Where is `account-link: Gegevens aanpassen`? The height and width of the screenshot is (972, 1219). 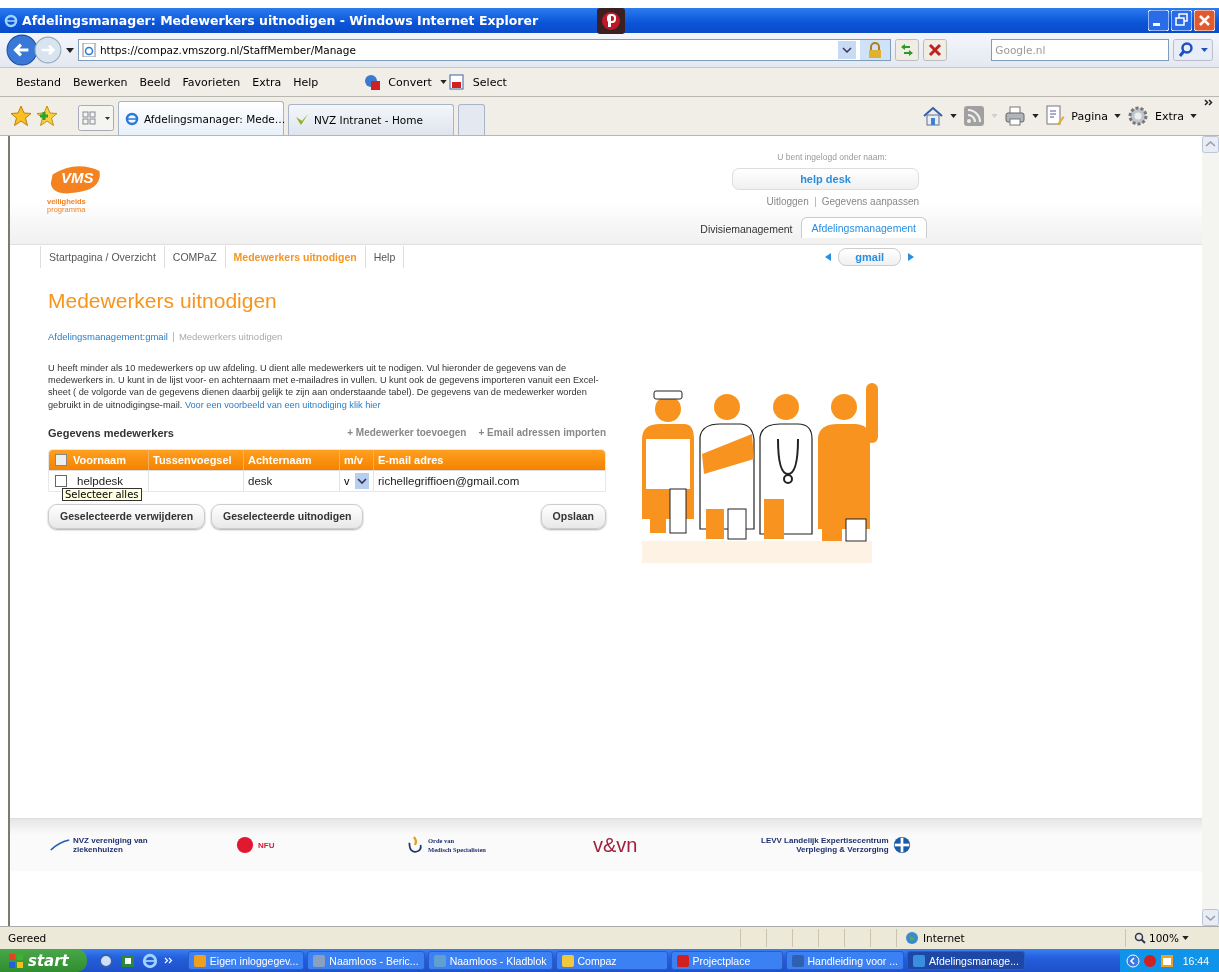 account-link: Gegevens aanpassen is located at coordinates (870, 201).